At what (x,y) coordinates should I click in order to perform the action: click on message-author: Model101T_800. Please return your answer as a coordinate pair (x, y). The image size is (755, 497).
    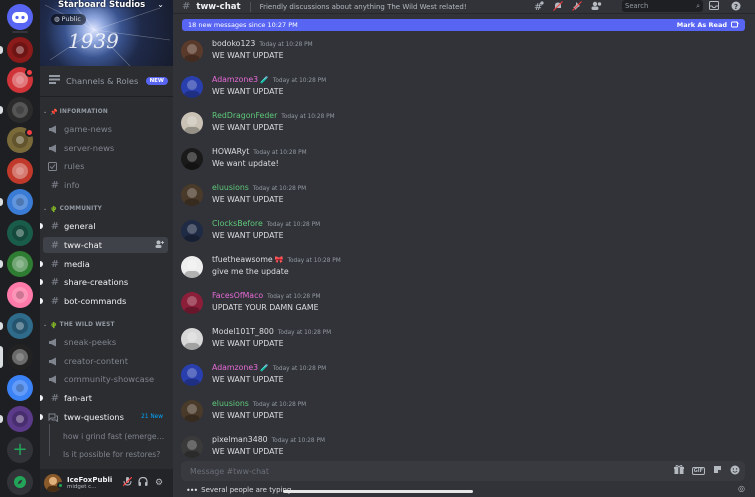
    Looking at the image, I should click on (243, 331).